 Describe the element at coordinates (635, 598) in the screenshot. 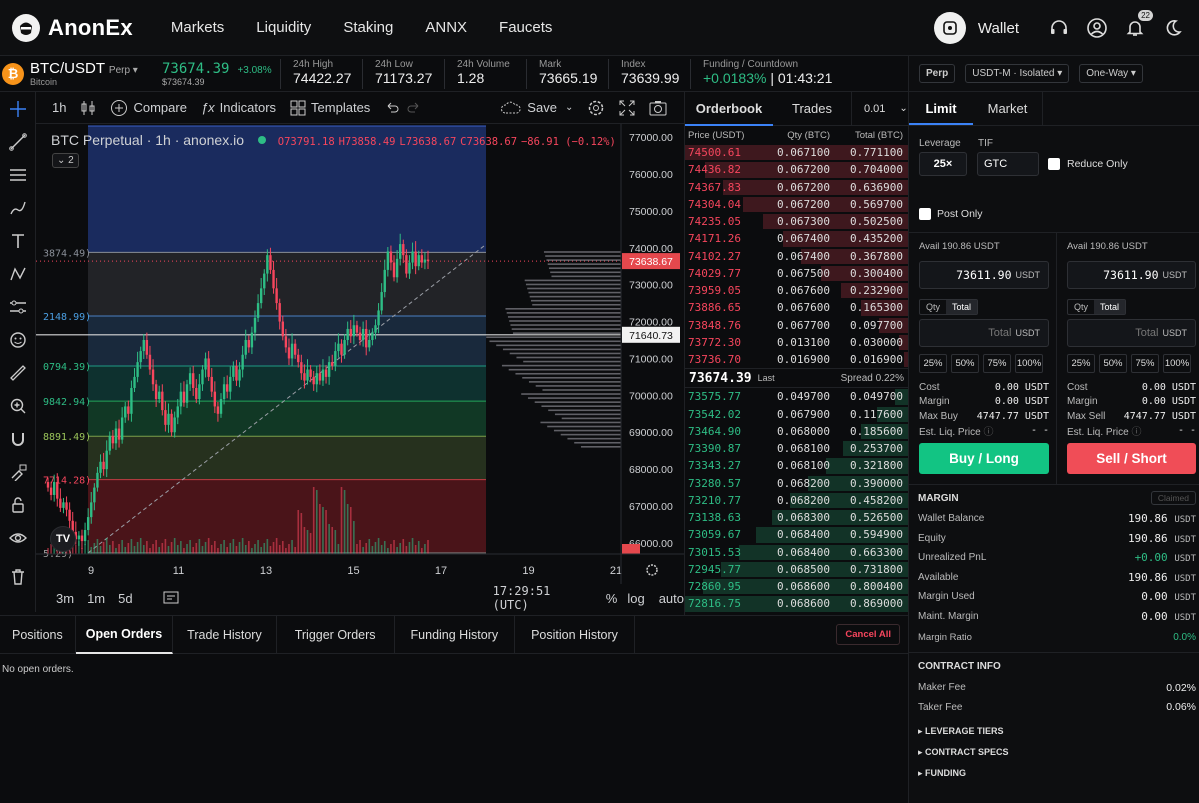

I see `log-scale-toggle: log` at that location.